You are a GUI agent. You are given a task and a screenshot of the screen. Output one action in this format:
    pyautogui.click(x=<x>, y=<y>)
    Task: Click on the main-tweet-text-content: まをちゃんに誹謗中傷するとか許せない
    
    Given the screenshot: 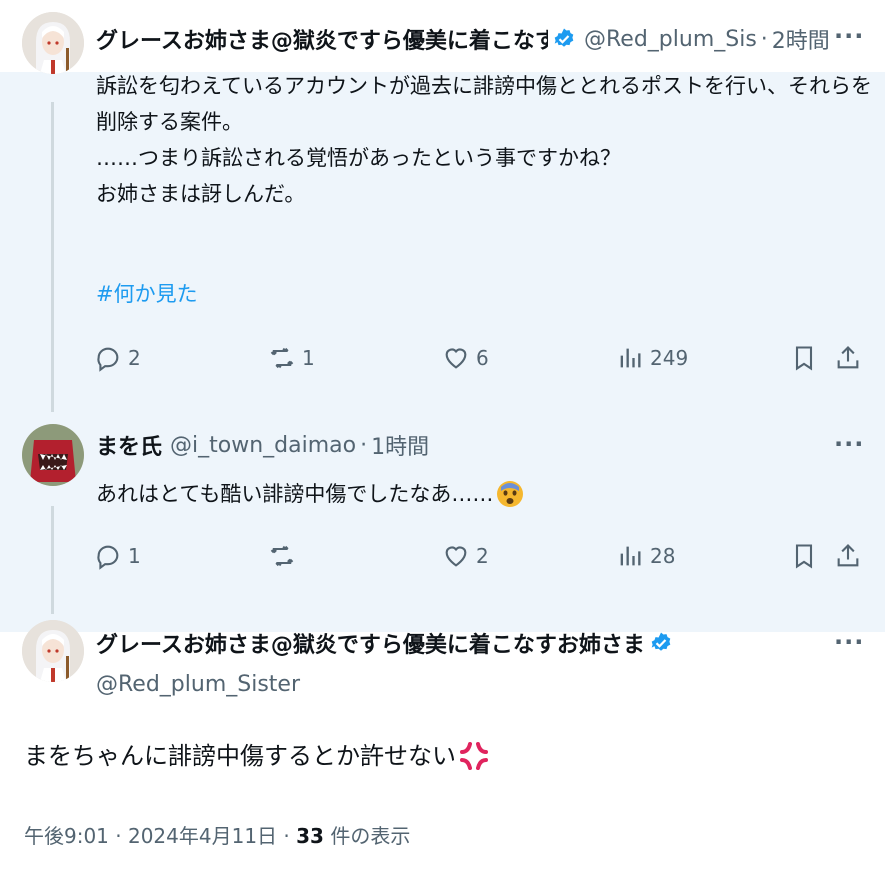 What is the action you would take?
    pyautogui.click(x=240, y=756)
    